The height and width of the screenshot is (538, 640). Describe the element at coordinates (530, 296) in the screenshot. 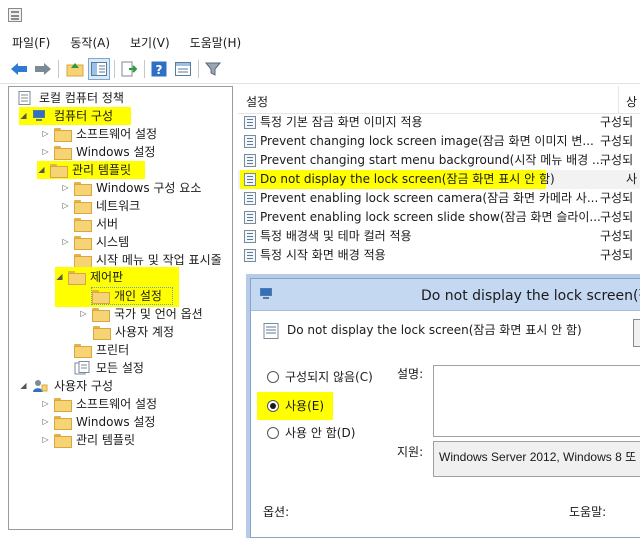

I see `dialog-title: Do not display the lock screen(잠` at that location.